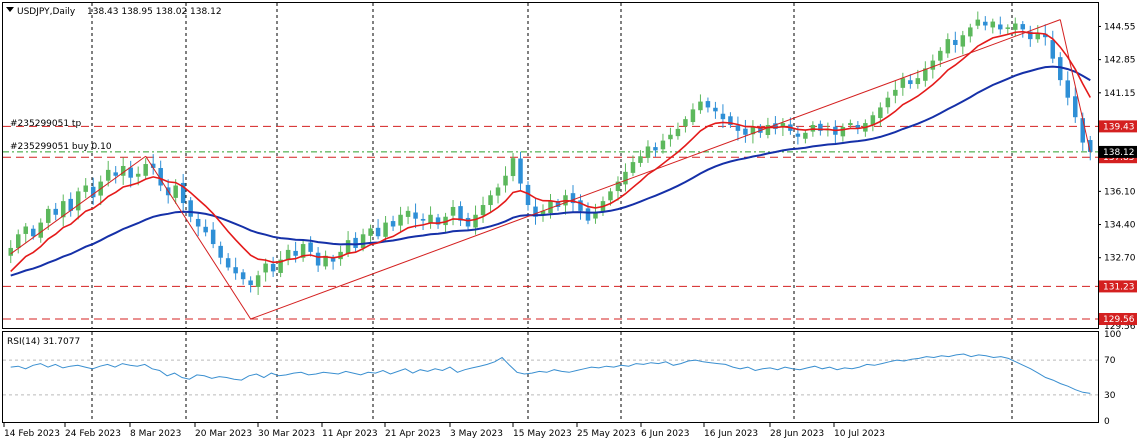 This screenshot has height=443, width=1139. Describe the element at coordinates (286, 434) in the screenshot. I see `x-tick-label: 30 Mar 2023` at that location.